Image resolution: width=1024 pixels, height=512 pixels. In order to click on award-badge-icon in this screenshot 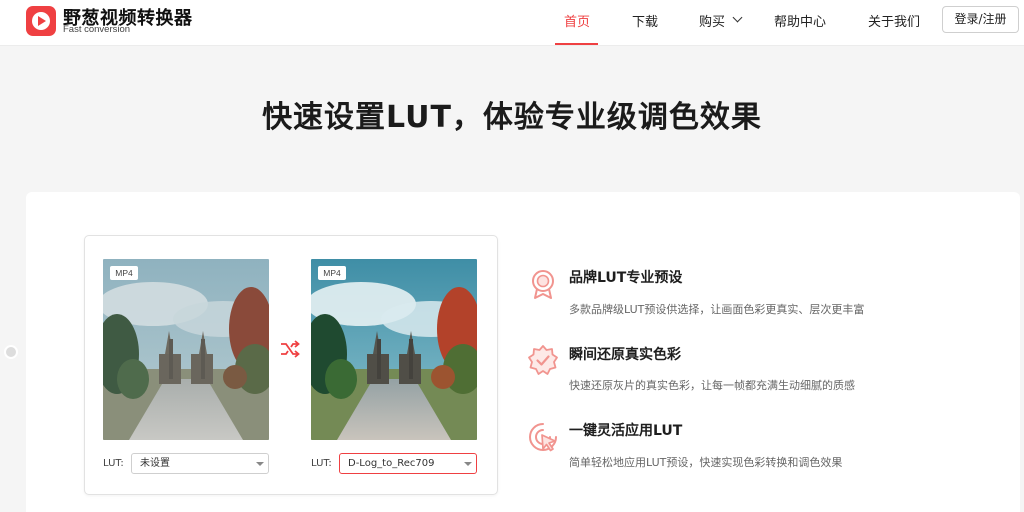, I will do `click(543, 284)`.